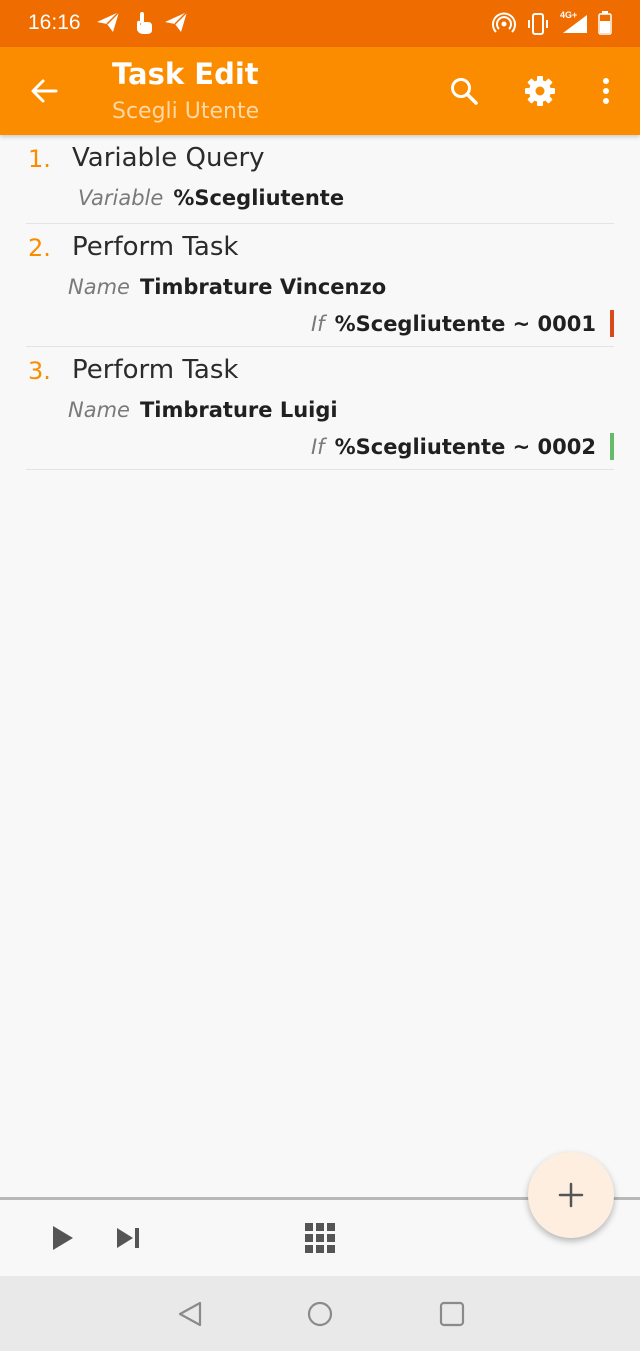  I want to click on status-time: 16:16, so click(54, 22).